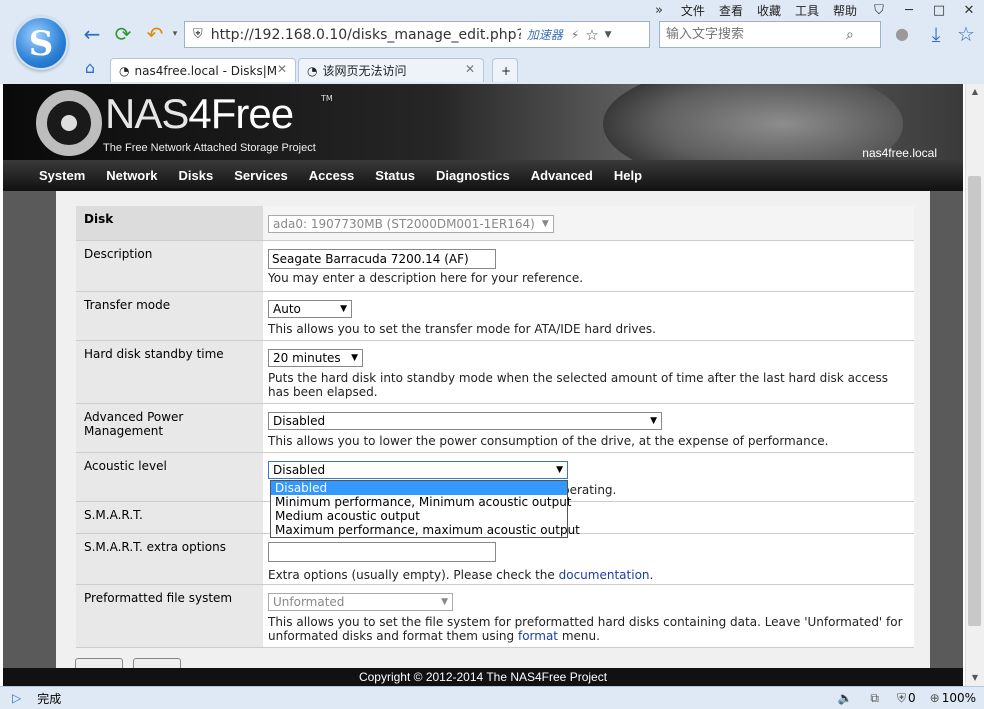  I want to click on minimize-icon: ─, so click(909, 10).